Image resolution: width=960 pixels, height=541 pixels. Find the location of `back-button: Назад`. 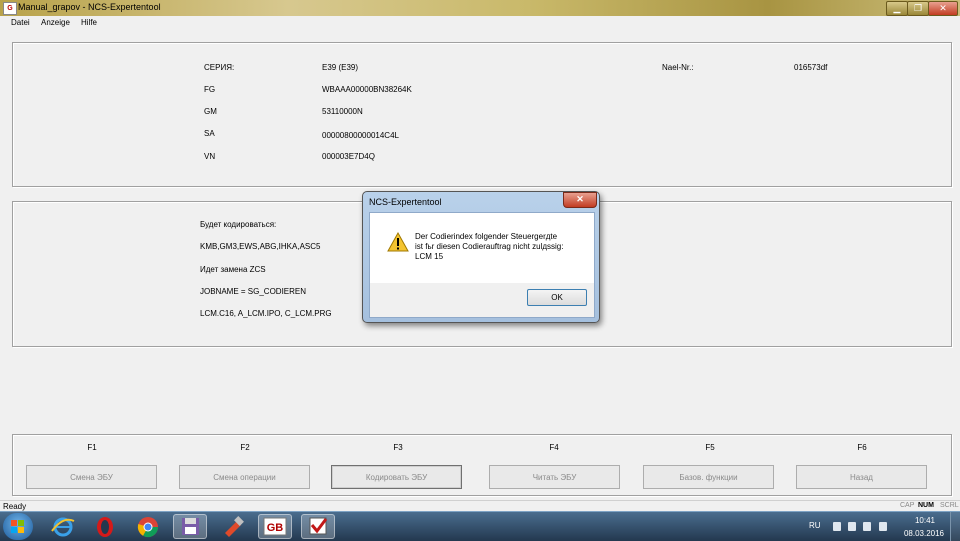

back-button: Назад is located at coordinates (861, 477).